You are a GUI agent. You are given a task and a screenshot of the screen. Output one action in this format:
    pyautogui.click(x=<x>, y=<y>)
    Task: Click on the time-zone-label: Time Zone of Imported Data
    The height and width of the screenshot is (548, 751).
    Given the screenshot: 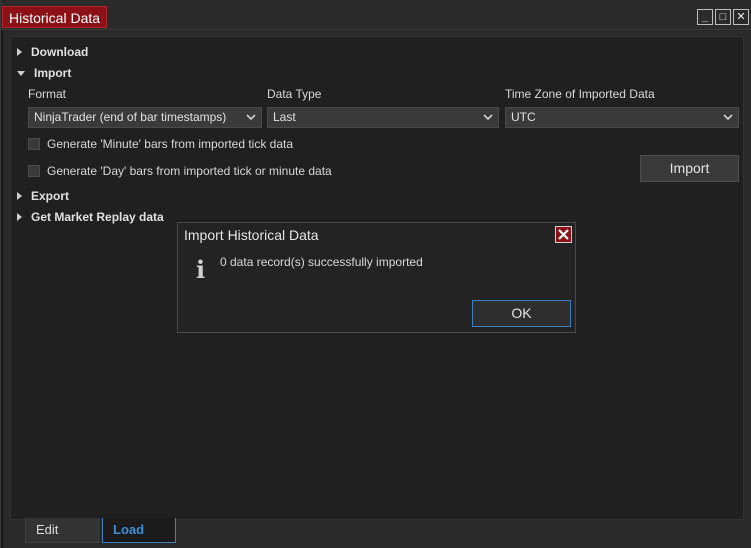 What is the action you would take?
    pyautogui.click(x=580, y=94)
    